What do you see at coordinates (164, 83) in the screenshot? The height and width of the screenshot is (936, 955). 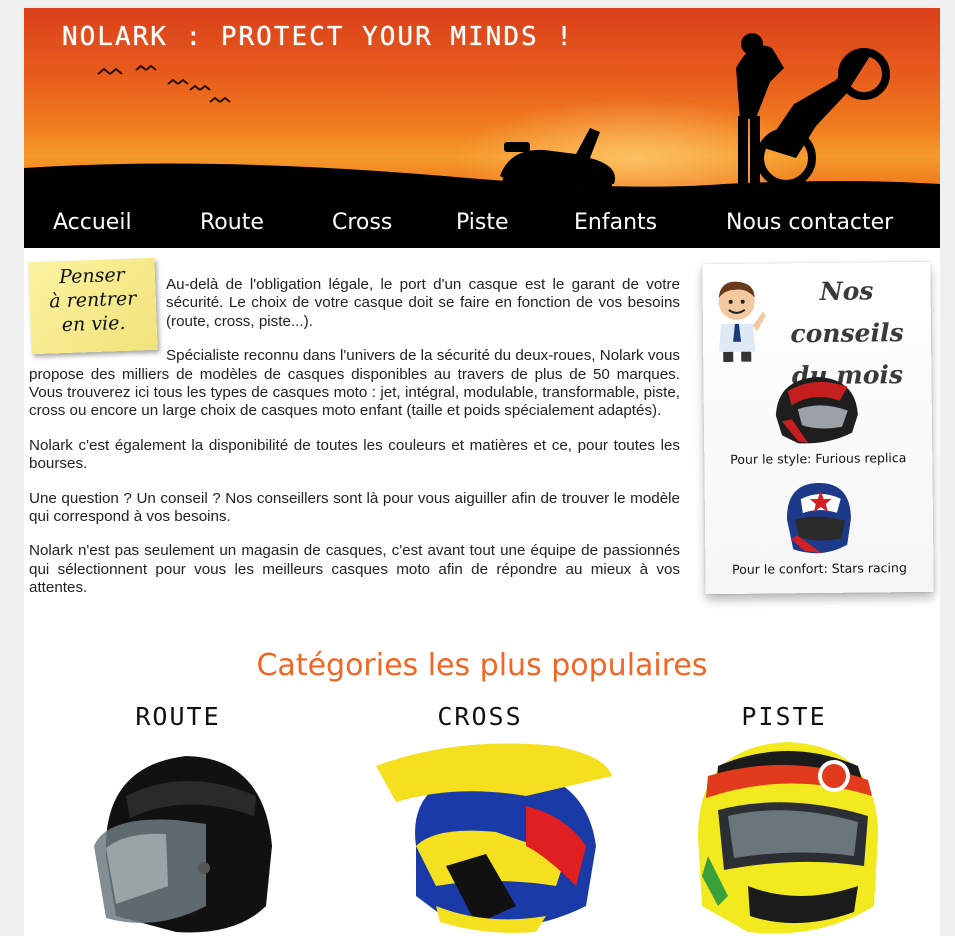 I see `birds-icon` at bounding box center [164, 83].